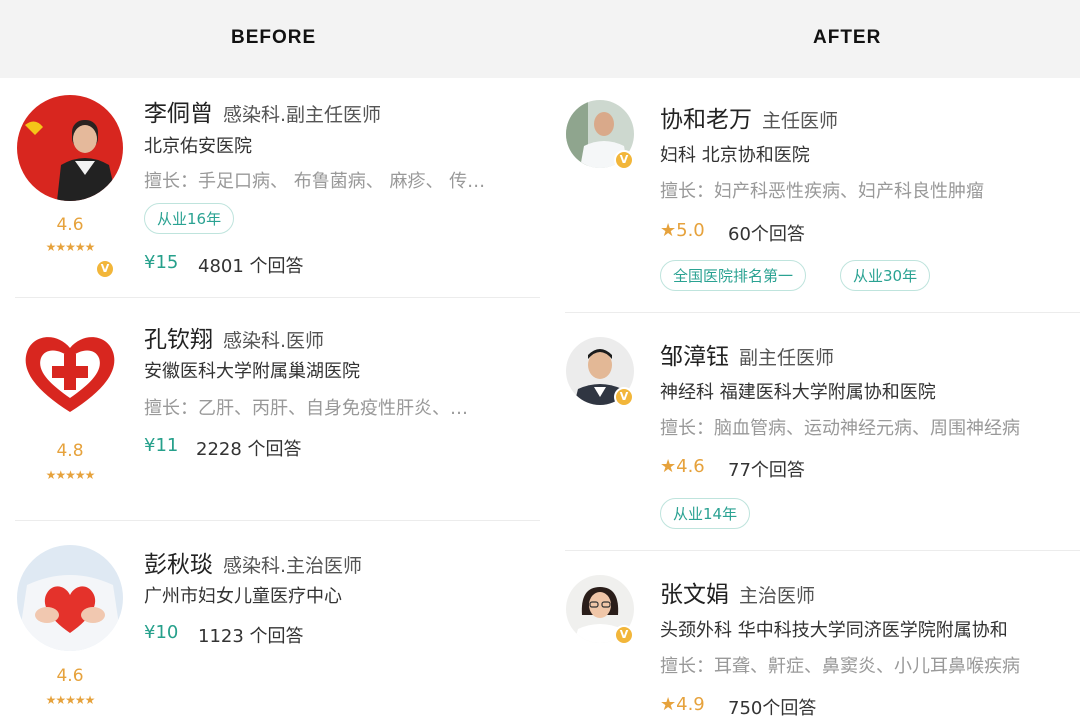 The height and width of the screenshot is (721, 1080). Describe the element at coordinates (249, 449) in the screenshot. I see `answer-count: 2228 个回答` at that location.